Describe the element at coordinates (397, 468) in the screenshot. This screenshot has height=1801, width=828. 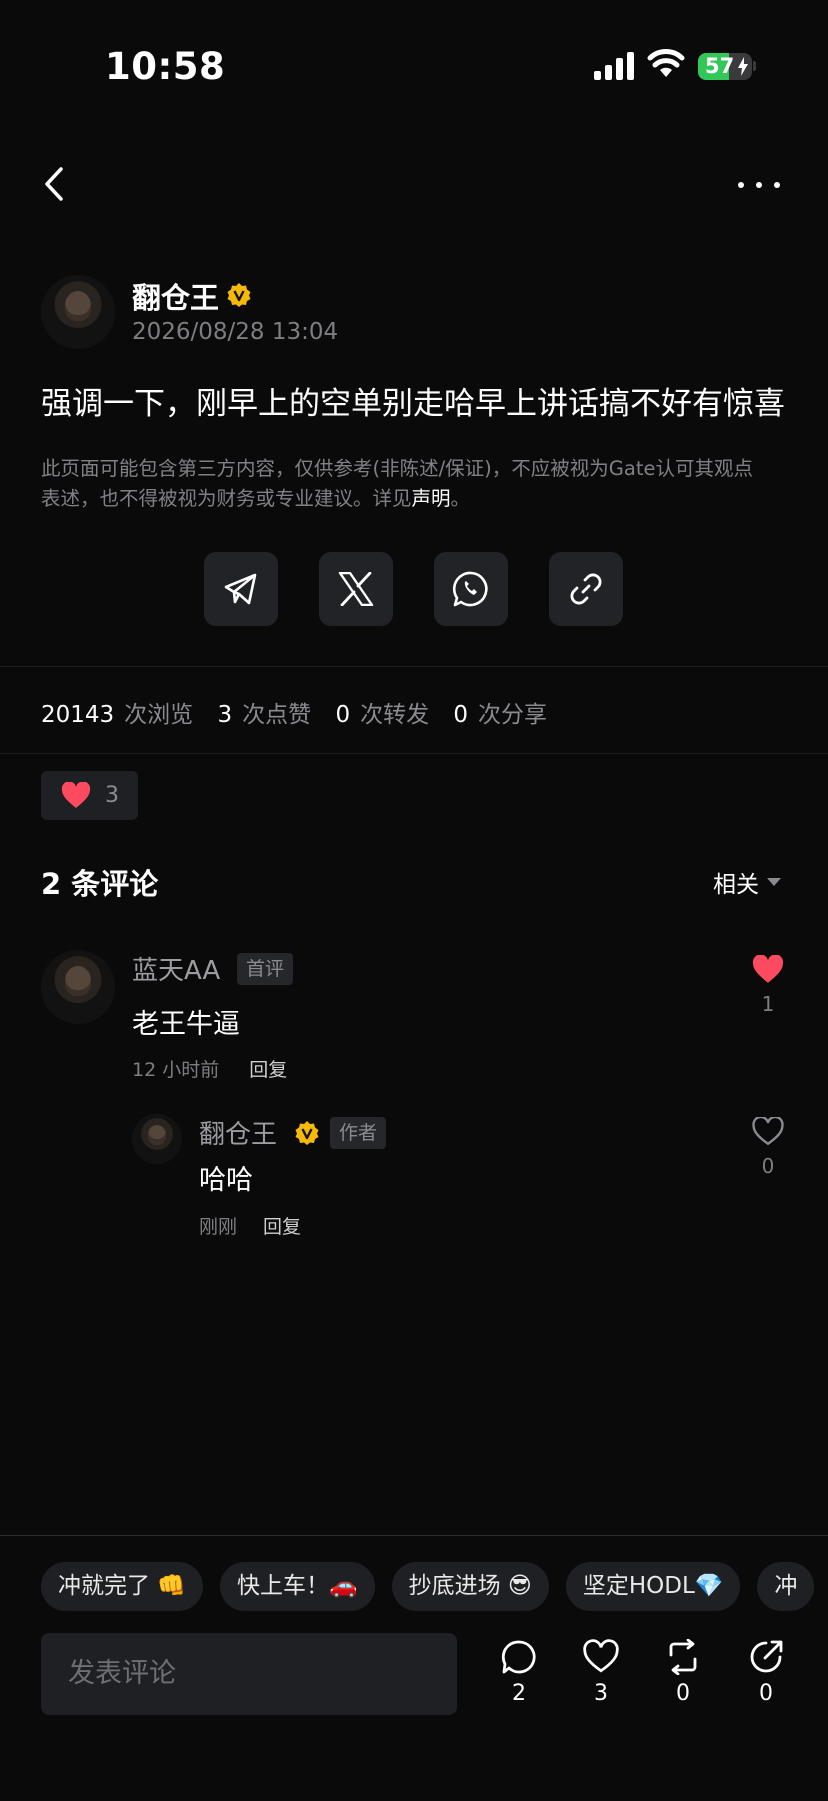
I see `disclaimer-line-1: 此页面可能包含第三方内容，仅供参考(非陈述/保证)，不应被视为Gate认可其观点` at that location.